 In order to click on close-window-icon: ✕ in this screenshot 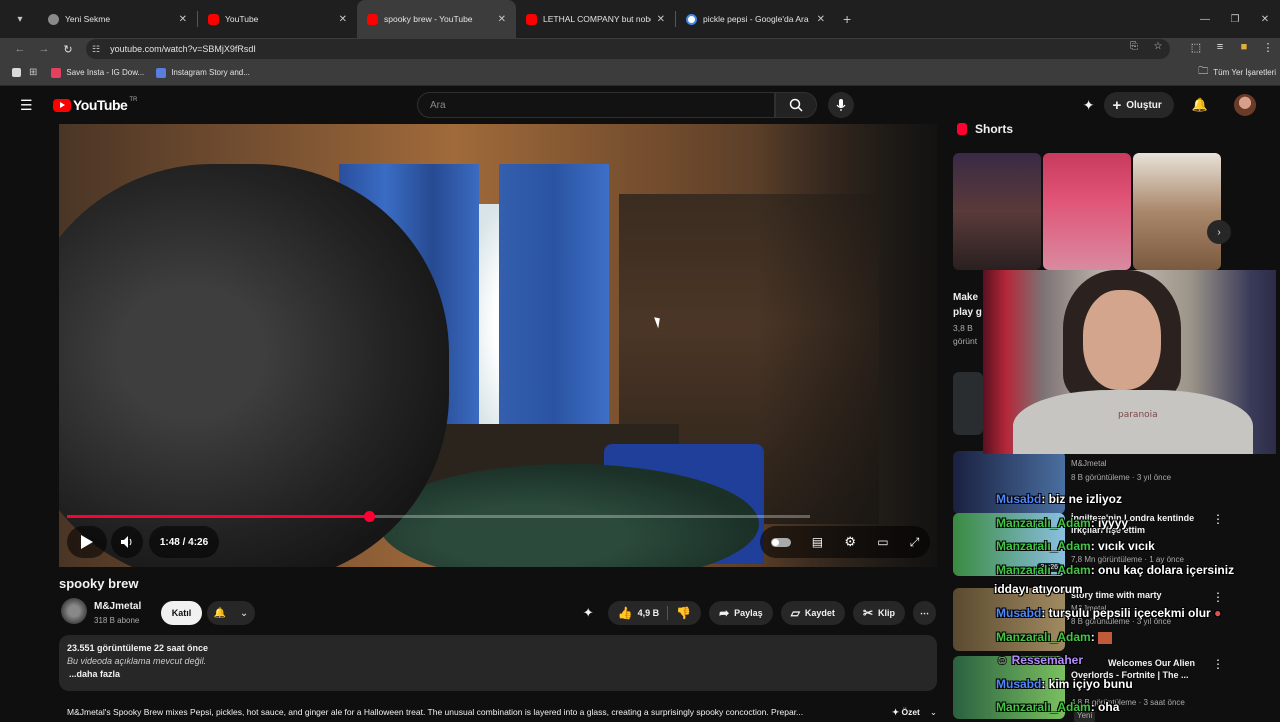, I will do `click(1265, 19)`.